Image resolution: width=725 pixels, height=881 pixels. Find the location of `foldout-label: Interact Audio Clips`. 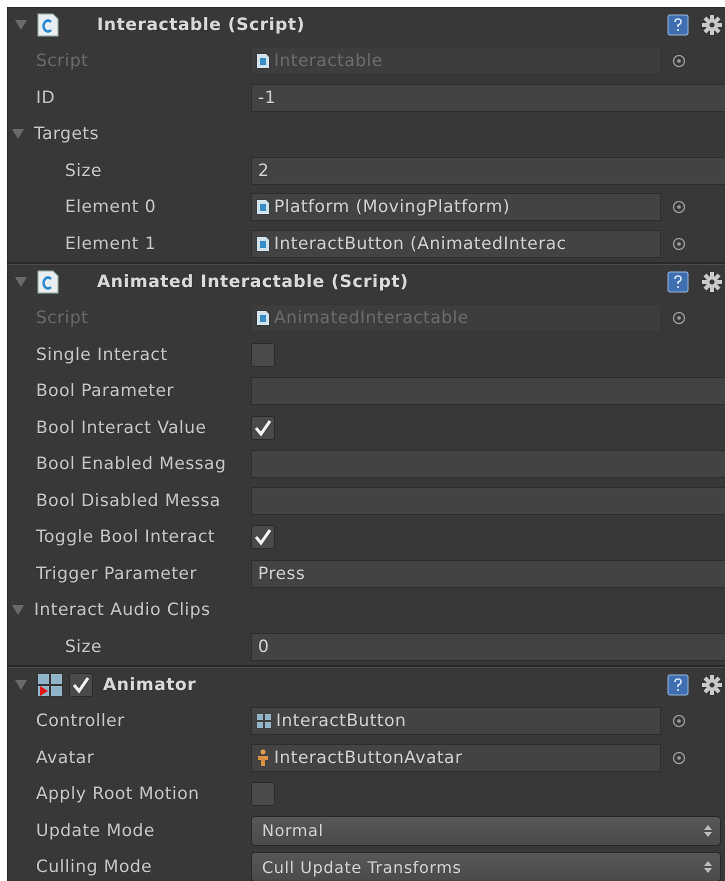

foldout-label: Interact Audio Clips is located at coordinates (122, 610).